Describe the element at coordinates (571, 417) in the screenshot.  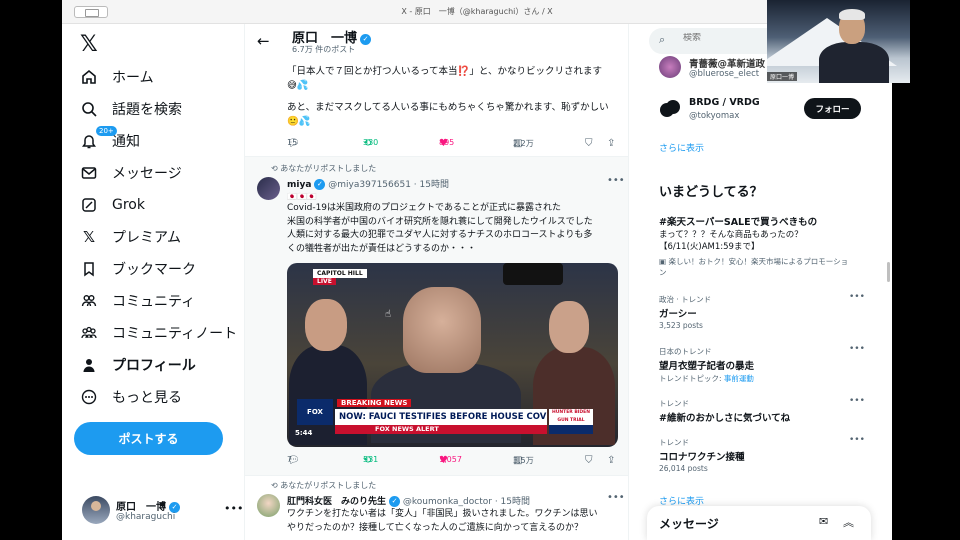
I see `side-panel-text: HUNTER BIDEN GUN TRIAL` at that location.